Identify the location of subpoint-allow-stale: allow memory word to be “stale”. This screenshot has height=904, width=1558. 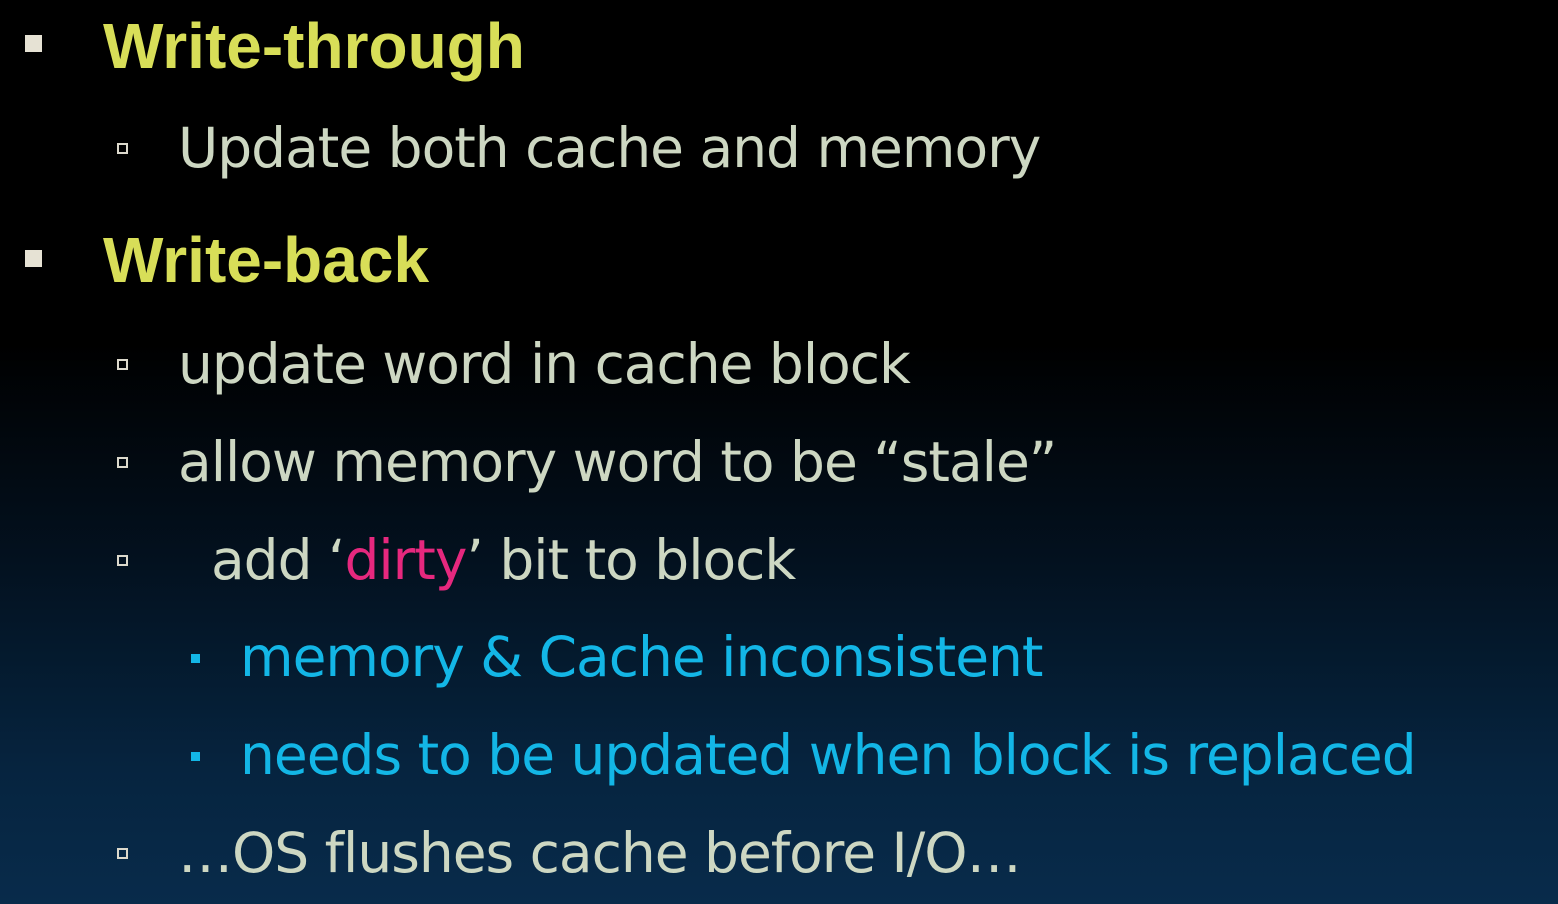
(617, 462).